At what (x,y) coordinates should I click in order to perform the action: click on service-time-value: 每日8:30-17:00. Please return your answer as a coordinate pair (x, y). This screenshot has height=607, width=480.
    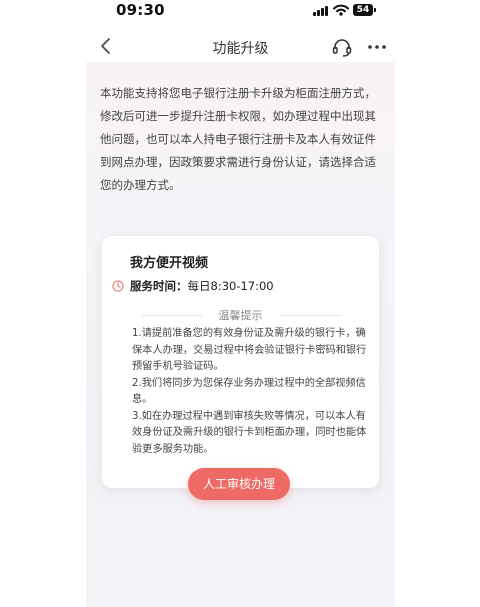
    Looking at the image, I should click on (230, 286).